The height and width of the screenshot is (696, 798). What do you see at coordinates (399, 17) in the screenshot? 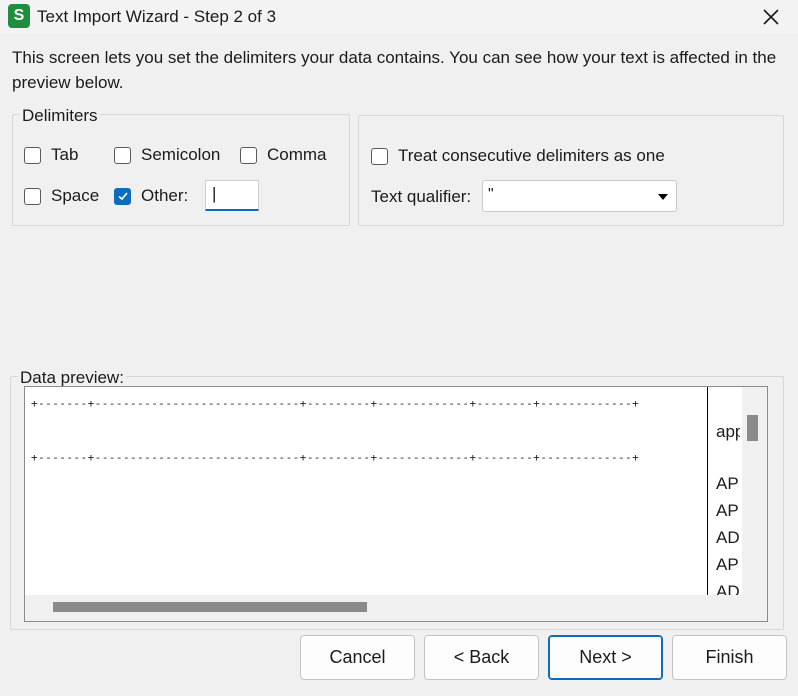
I see `title-bar: S Text Import Wizard - Step 2 of 3` at bounding box center [399, 17].